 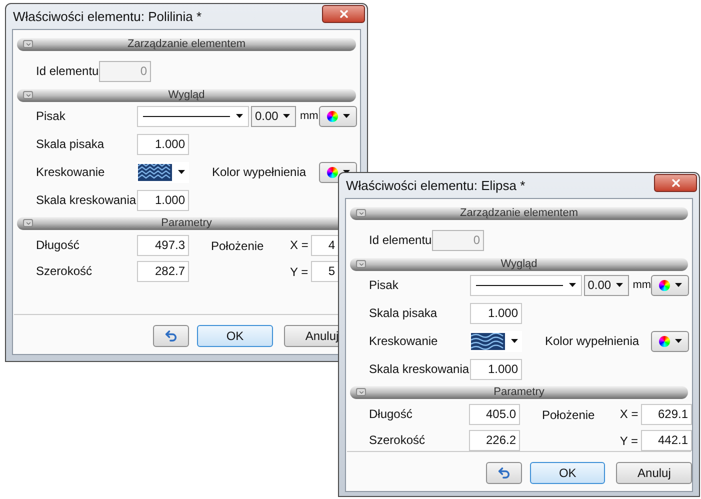 I want to click on section-header: Parametry, so click(x=519, y=392).